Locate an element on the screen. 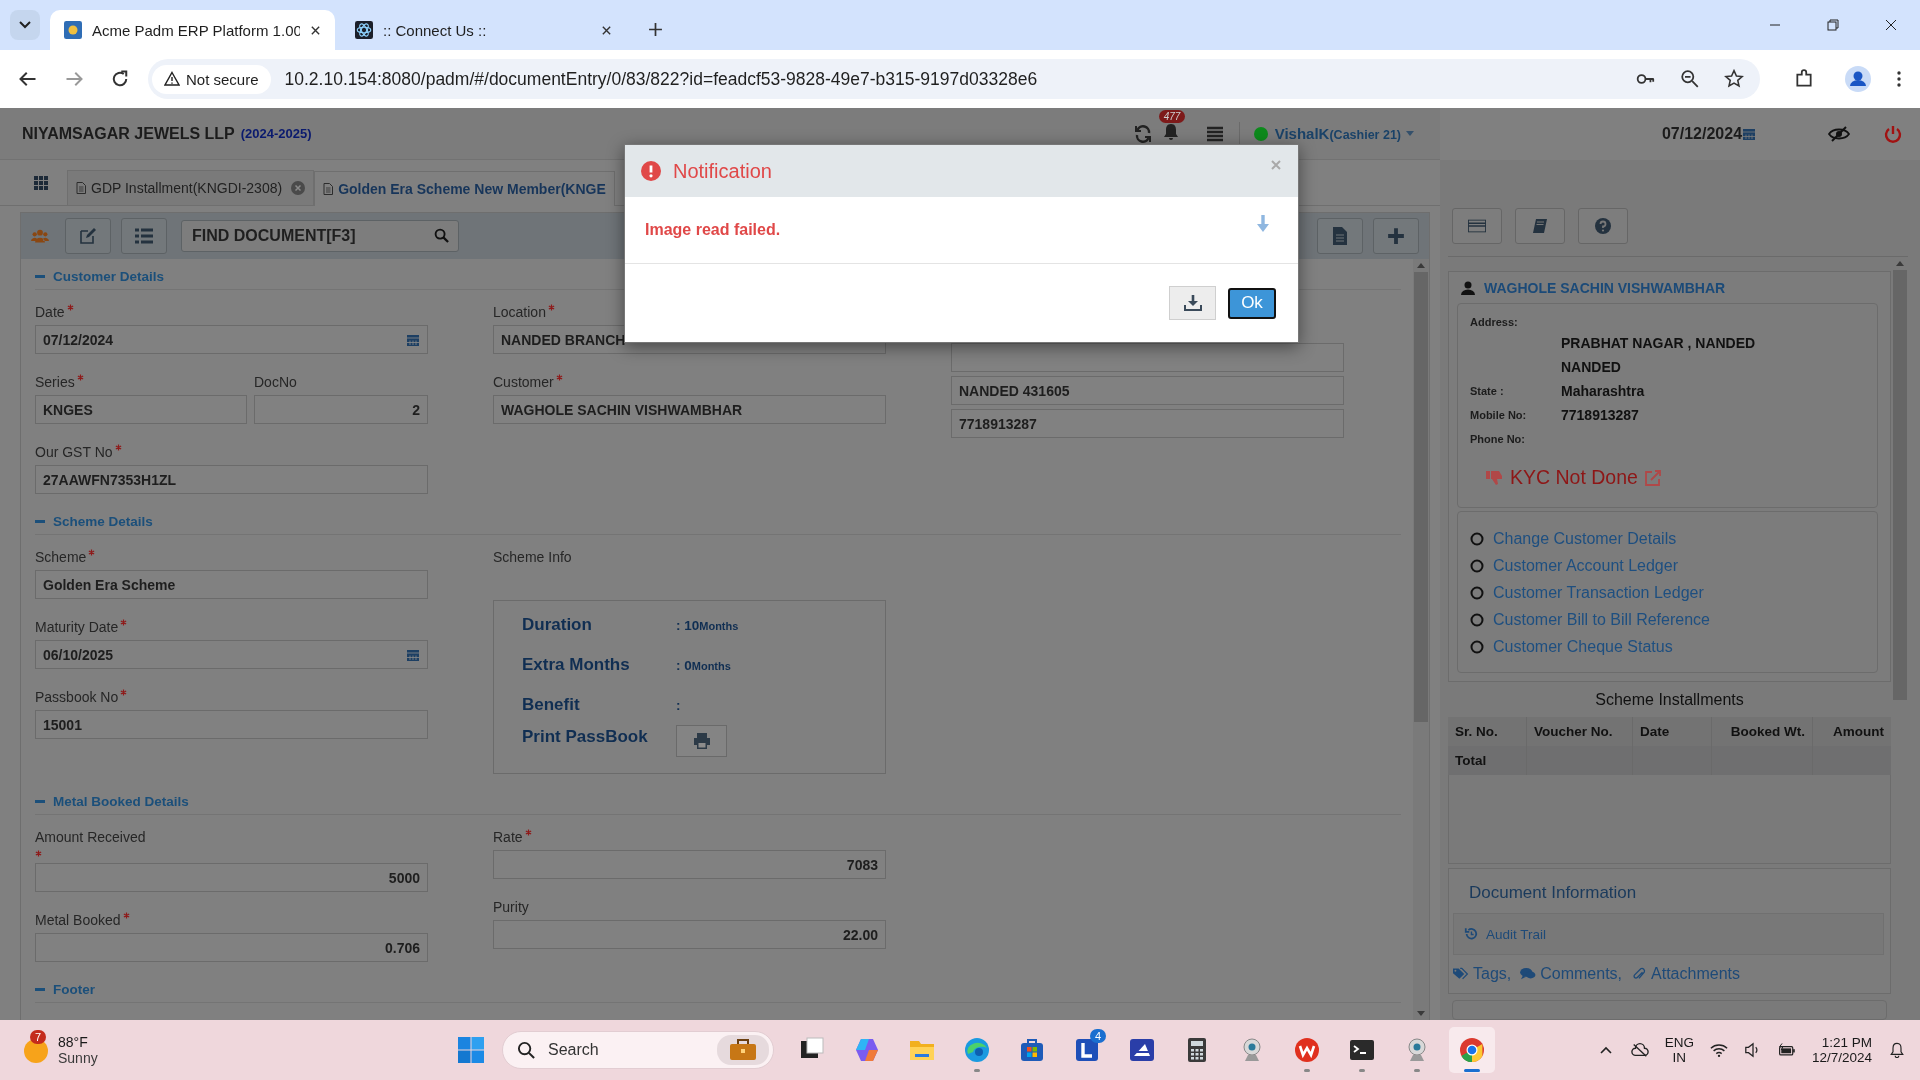 The image size is (1920, 1080). address-bar: Not secure 10.2.10.154:8080/padm/#/documentEntry/0/83/822?id=feadcf53-9828-49e7-b315-9197d03328e6 is located at coordinates (954, 79).